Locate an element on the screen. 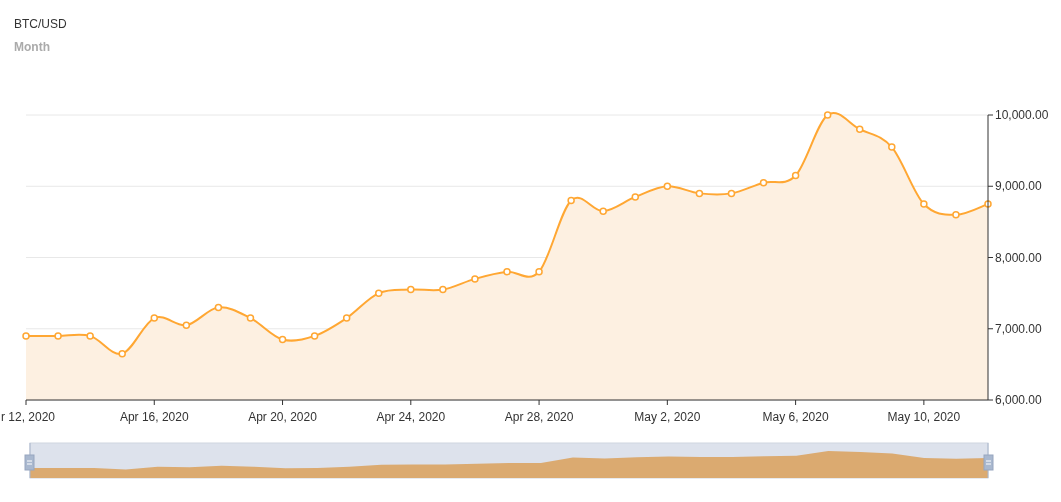 This screenshot has width=1061, height=502. axis-label: r 12, 2020 is located at coordinates (28, 417).